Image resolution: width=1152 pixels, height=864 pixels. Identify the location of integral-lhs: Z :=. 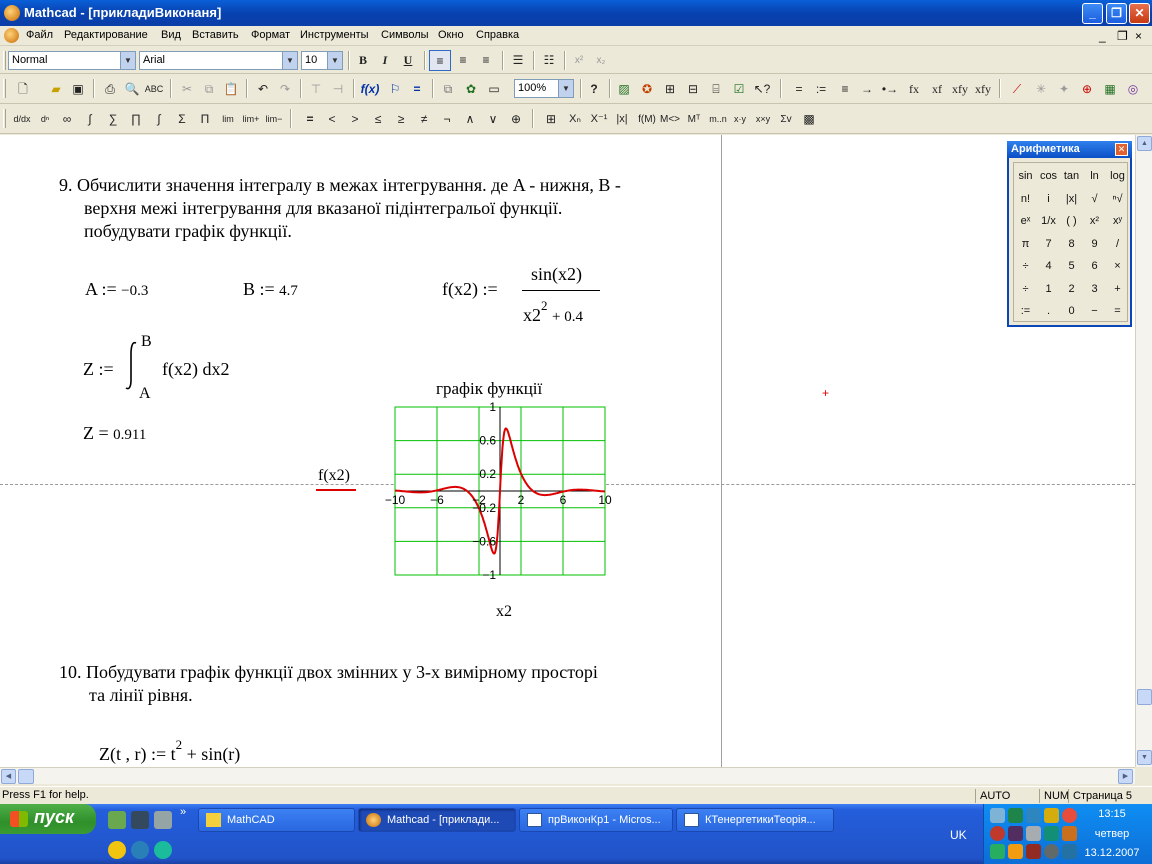
(98, 369).